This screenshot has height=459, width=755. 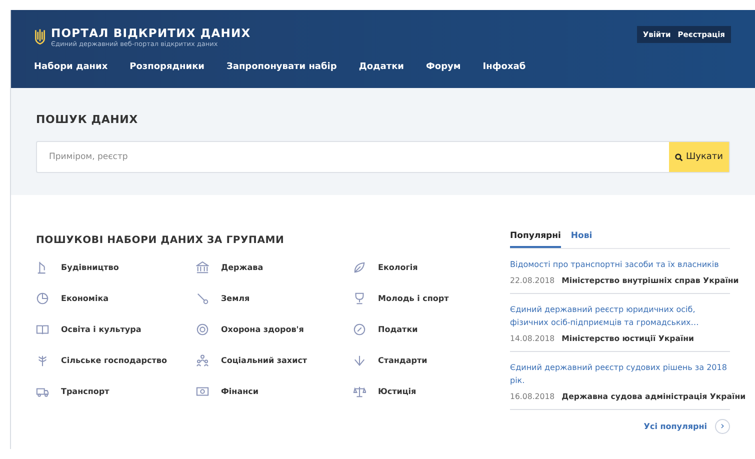 What do you see at coordinates (202, 360) in the screenshot?
I see `people-icon` at bounding box center [202, 360].